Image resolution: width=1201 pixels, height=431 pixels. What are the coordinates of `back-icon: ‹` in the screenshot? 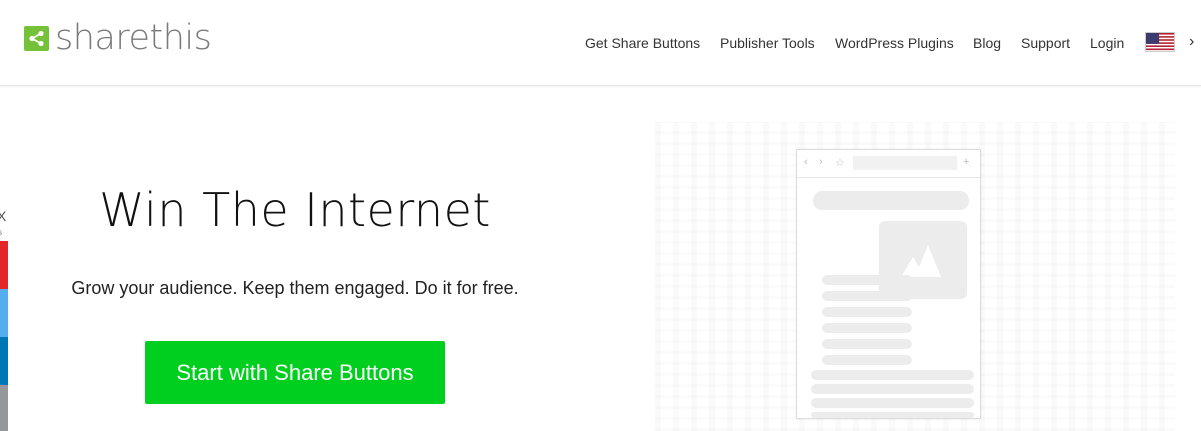 It's located at (806, 162).